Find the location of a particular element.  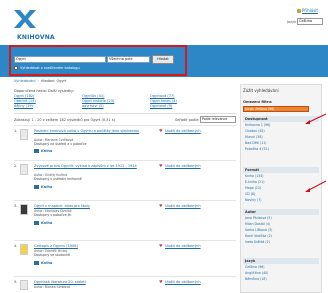

related-link: Obecné (14) is located at coordinates (25, 101).